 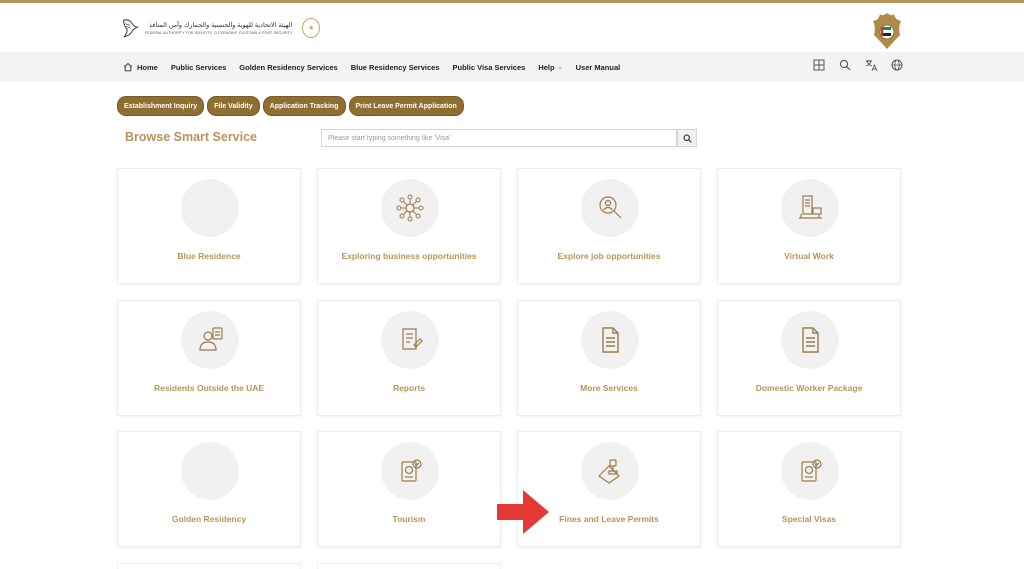 I want to click on falcon-logo-icon, so click(x=130, y=28).